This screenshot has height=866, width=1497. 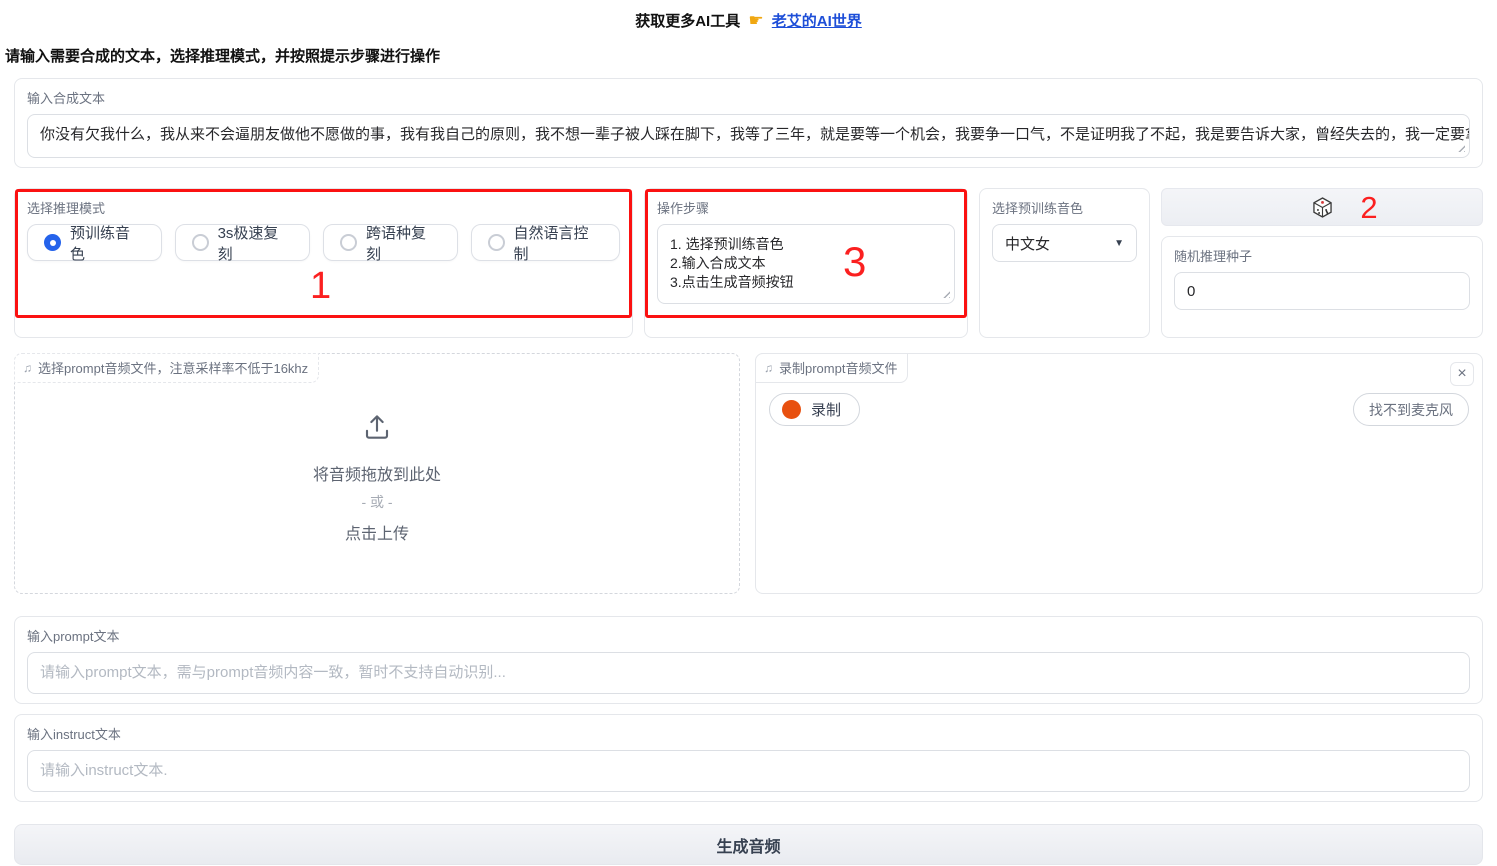 I want to click on inference-mode-label: 选择推理模式, so click(x=66, y=208).